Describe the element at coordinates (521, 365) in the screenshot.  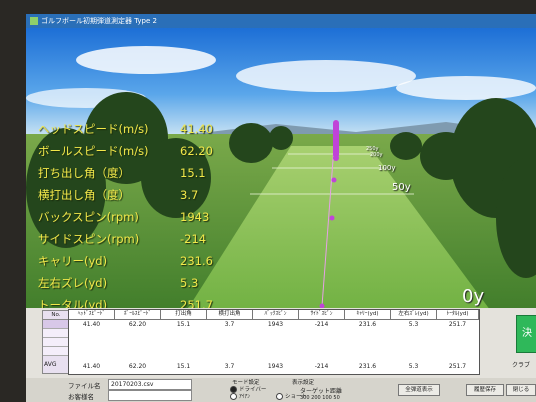
I see `club-label: クラブ` at that location.